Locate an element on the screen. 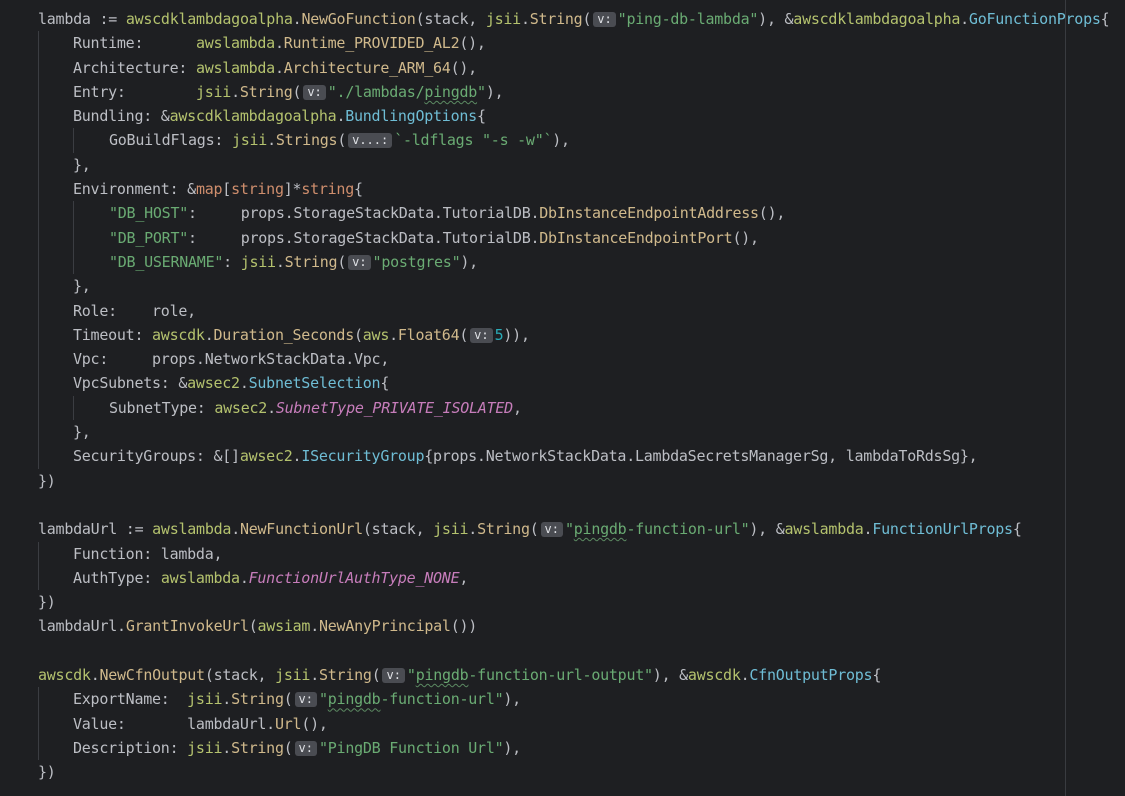 Image resolution: width=1125 pixels, height=796 pixels. code-token: SecurityGroups: &[] is located at coordinates (156, 456).